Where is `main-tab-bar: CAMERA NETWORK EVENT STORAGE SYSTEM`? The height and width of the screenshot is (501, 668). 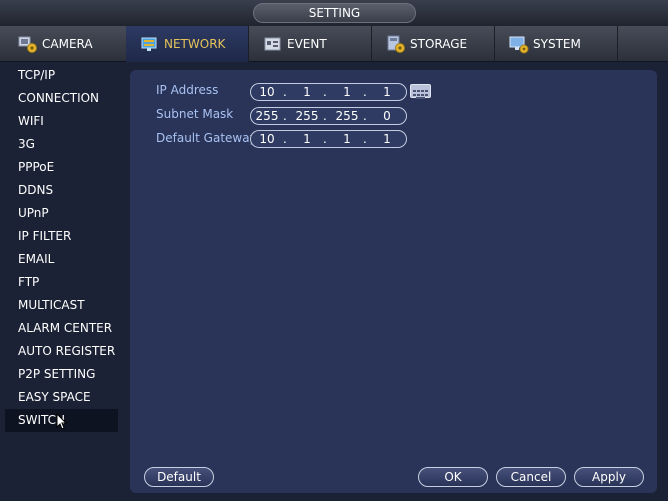
main-tab-bar: CAMERA NETWORK EVENT STORAGE SYSTEM is located at coordinates (334, 44).